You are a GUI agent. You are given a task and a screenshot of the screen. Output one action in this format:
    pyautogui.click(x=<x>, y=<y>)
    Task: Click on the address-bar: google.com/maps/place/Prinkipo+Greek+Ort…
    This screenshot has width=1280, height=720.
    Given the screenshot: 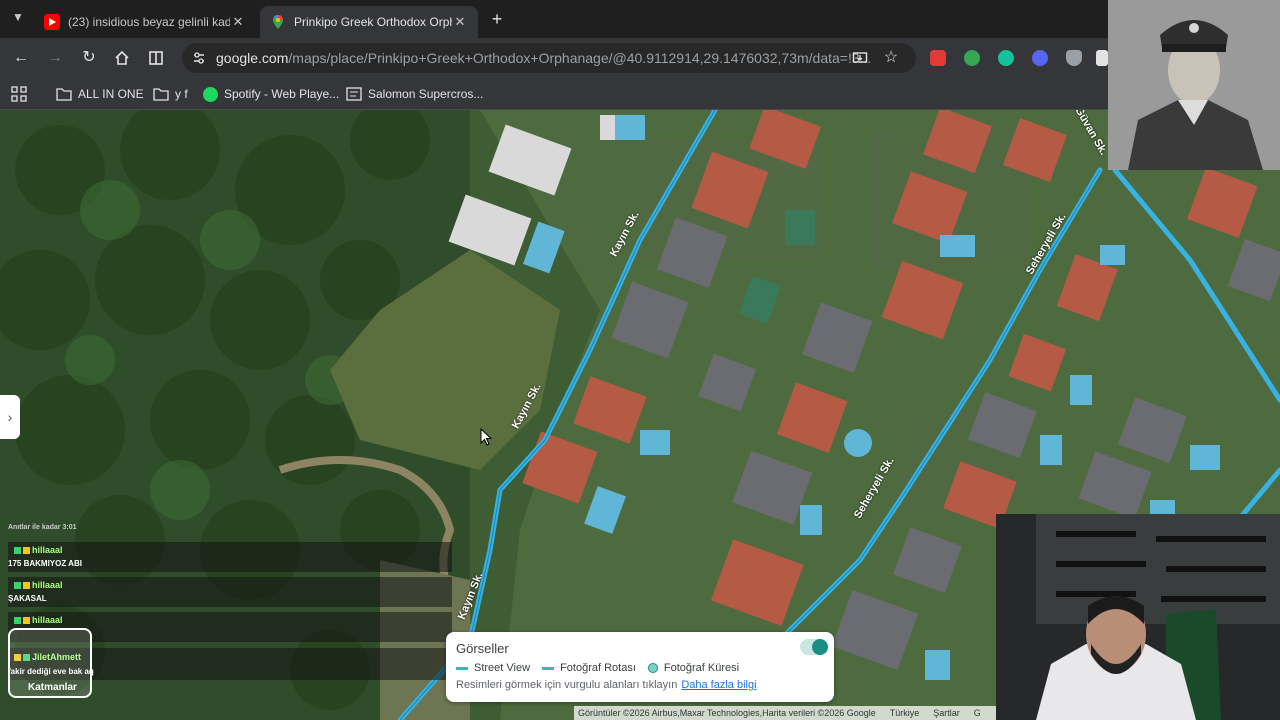 What is the action you would take?
    pyautogui.click(x=549, y=58)
    